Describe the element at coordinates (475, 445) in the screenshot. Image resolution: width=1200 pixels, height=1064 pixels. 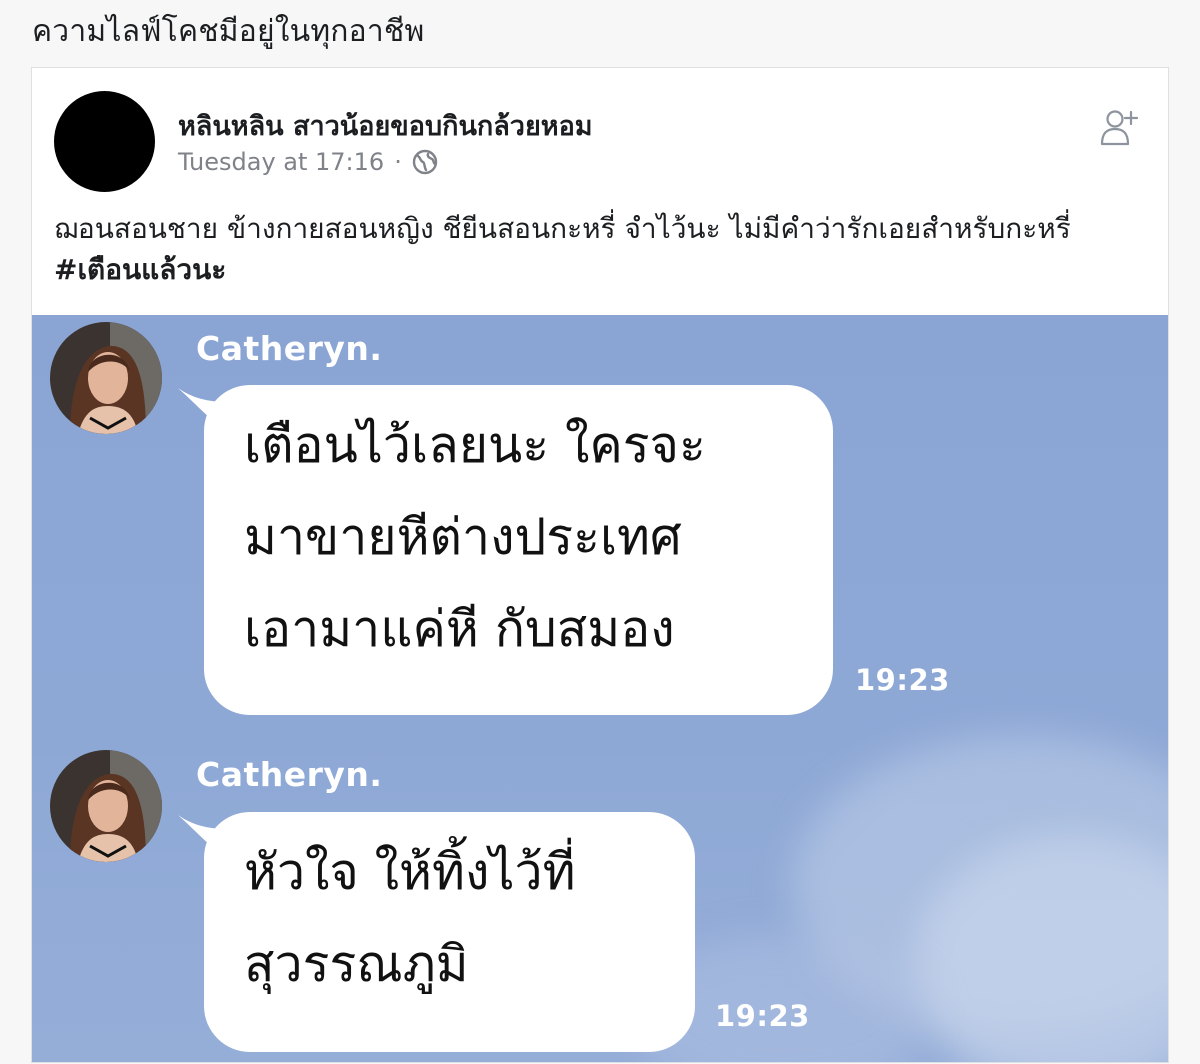
I see `message-line: เตือนไว้เลยนะ ใครจะ` at that location.